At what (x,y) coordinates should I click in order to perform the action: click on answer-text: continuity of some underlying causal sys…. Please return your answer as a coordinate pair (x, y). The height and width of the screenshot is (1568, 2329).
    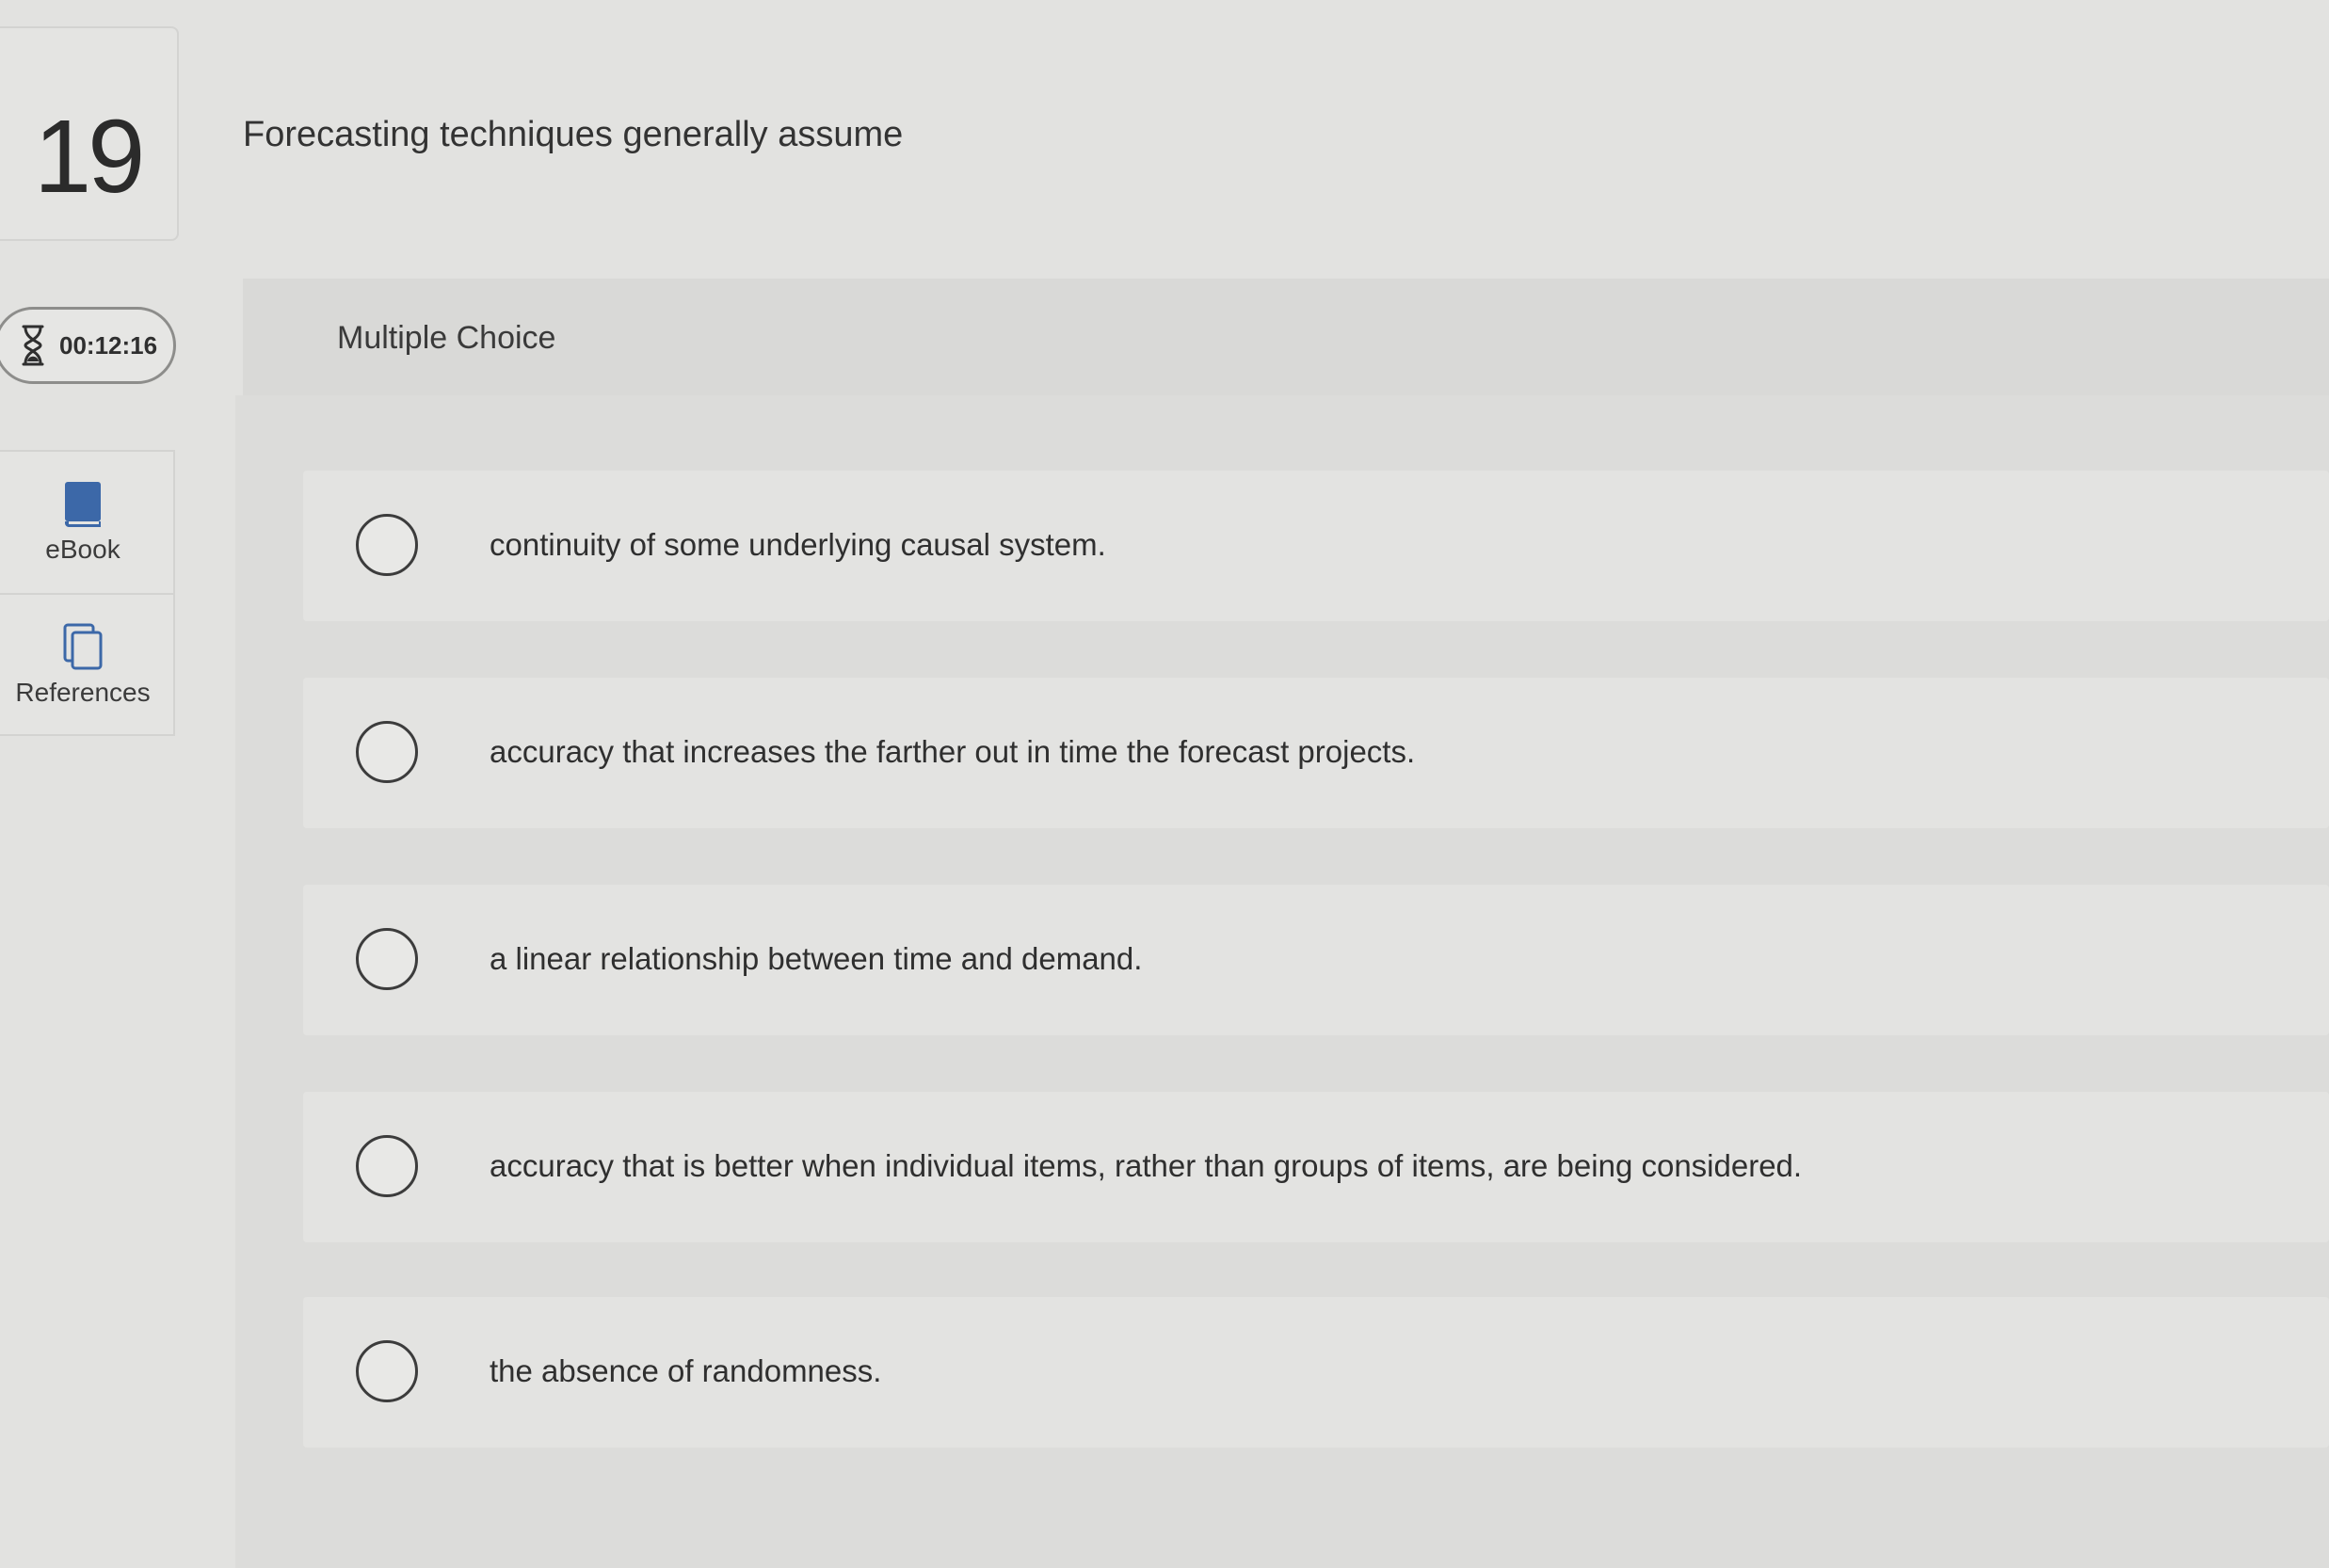
    Looking at the image, I should click on (798, 544).